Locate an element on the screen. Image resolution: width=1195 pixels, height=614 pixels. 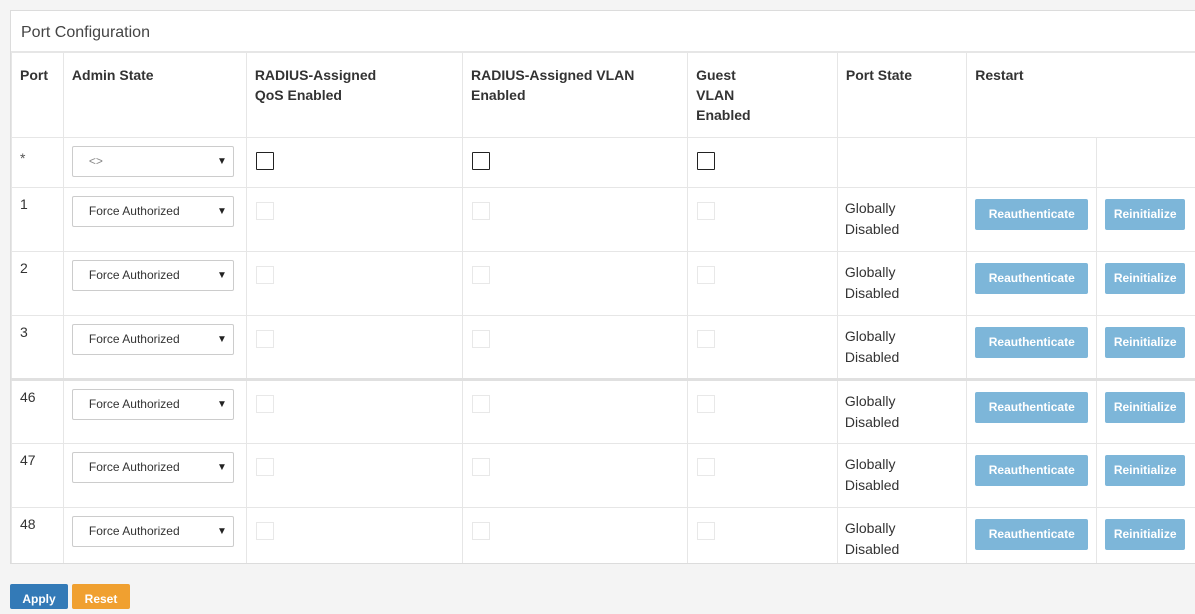
panel-title: Port Configuration is located at coordinates (603, 31).